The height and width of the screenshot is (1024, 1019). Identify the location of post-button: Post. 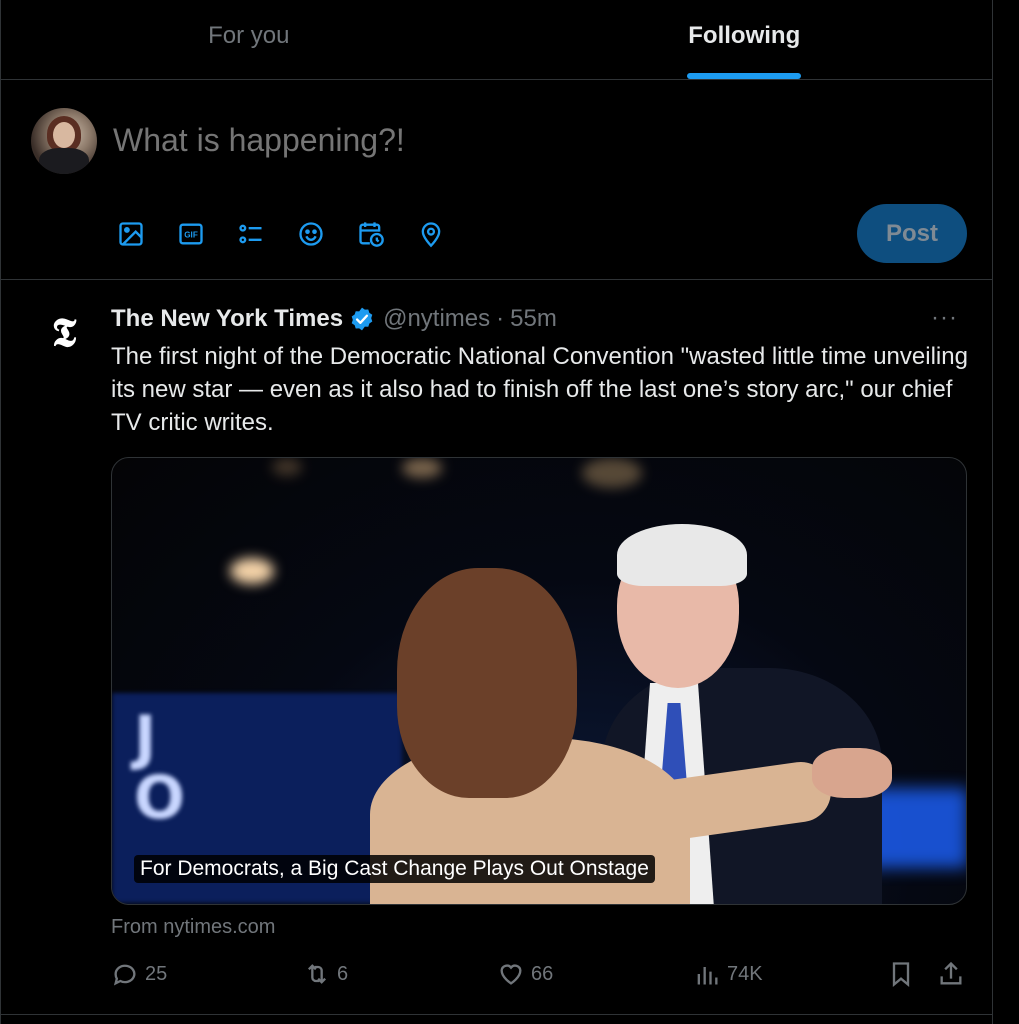
(912, 233).